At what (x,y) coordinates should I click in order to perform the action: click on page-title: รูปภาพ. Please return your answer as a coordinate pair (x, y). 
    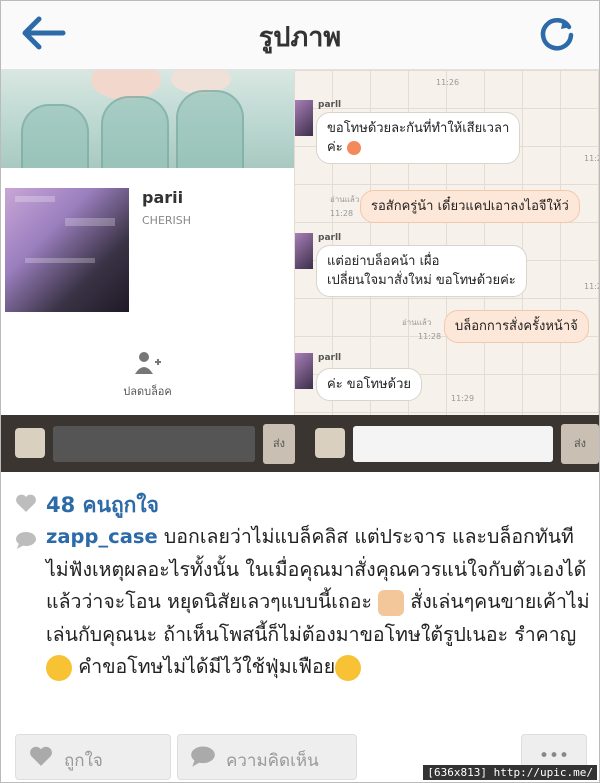
    Looking at the image, I should click on (300, 37).